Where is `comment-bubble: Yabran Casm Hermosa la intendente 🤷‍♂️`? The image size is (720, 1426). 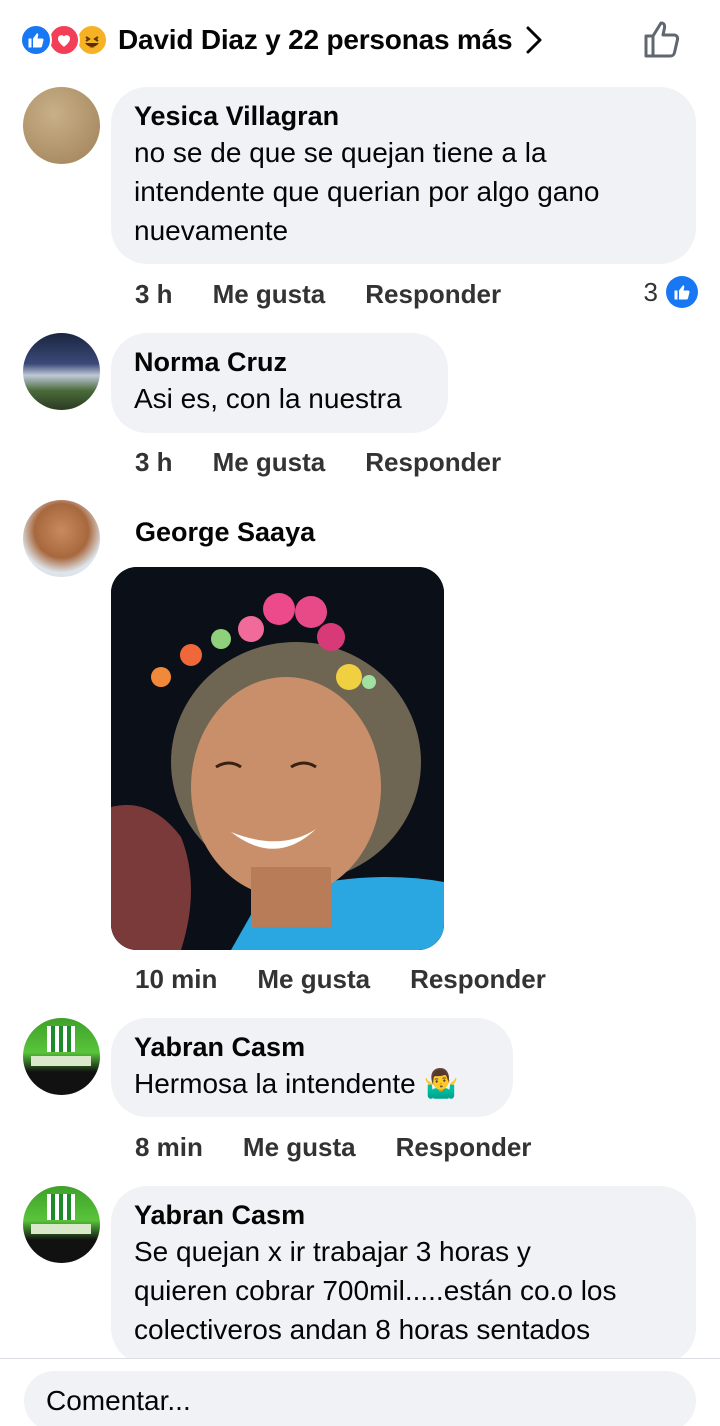 comment-bubble: Yabran Casm Hermosa la intendente 🤷‍♂️ is located at coordinates (312, 1067).